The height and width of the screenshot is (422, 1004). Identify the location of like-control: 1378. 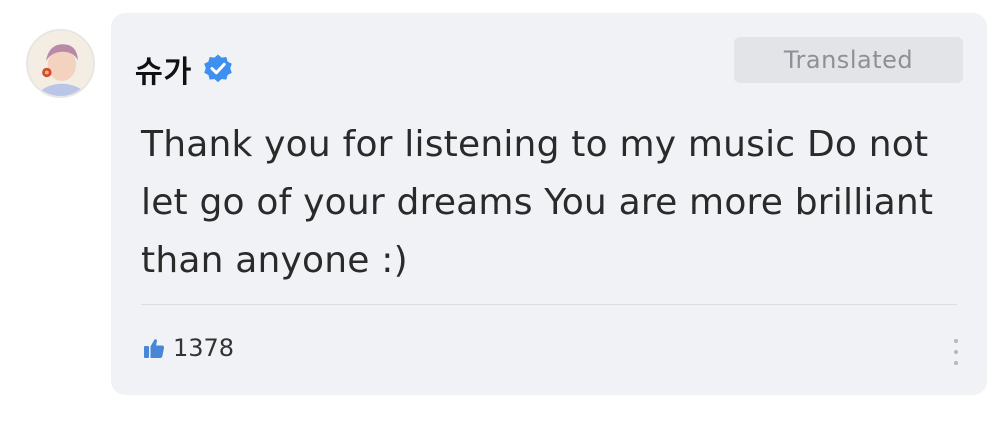
(188, 348).